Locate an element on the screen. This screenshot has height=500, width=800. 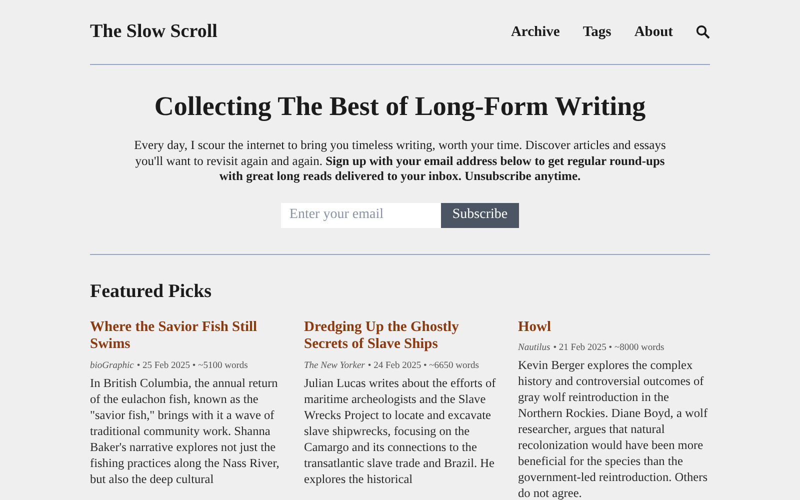
article-details: • 21 Feb 2025 • ~8000 words is located at coordinates (608, 348).